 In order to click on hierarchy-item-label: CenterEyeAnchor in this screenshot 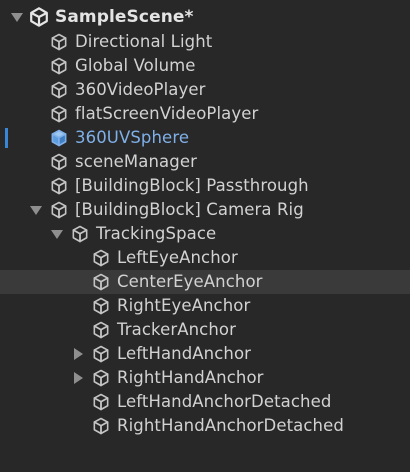, I will do `click(190, 281)`.